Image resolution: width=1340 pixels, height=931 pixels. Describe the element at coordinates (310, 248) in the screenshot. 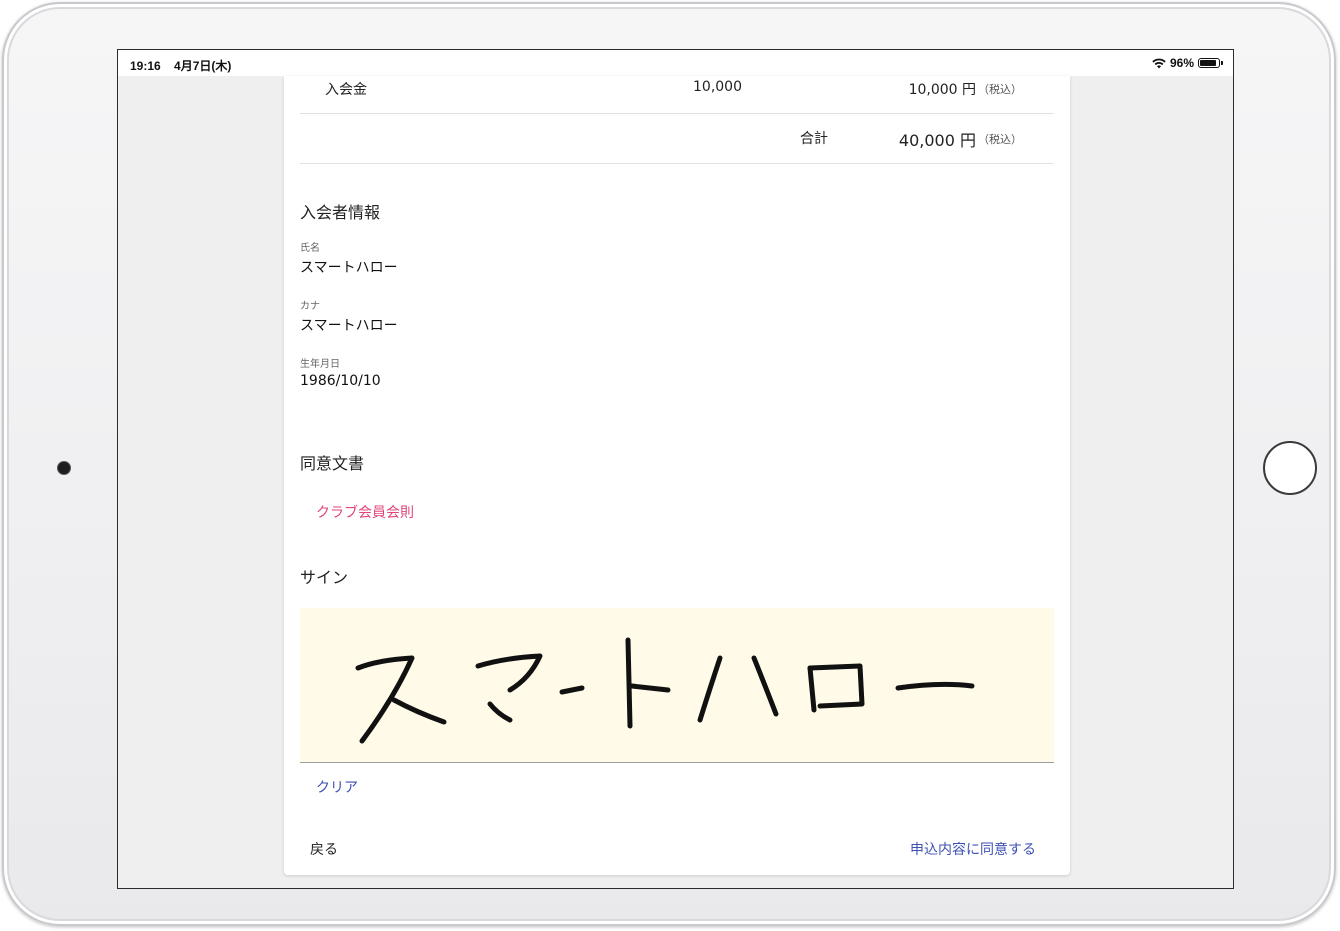

I see `name-label: 氏名` at that location.